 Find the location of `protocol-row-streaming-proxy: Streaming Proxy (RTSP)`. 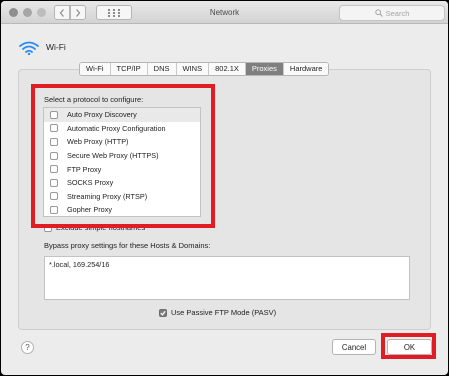

protocol-row-streaming-proxy: Streaming Proxy (RTSP) is located at coordinates (122, 197).